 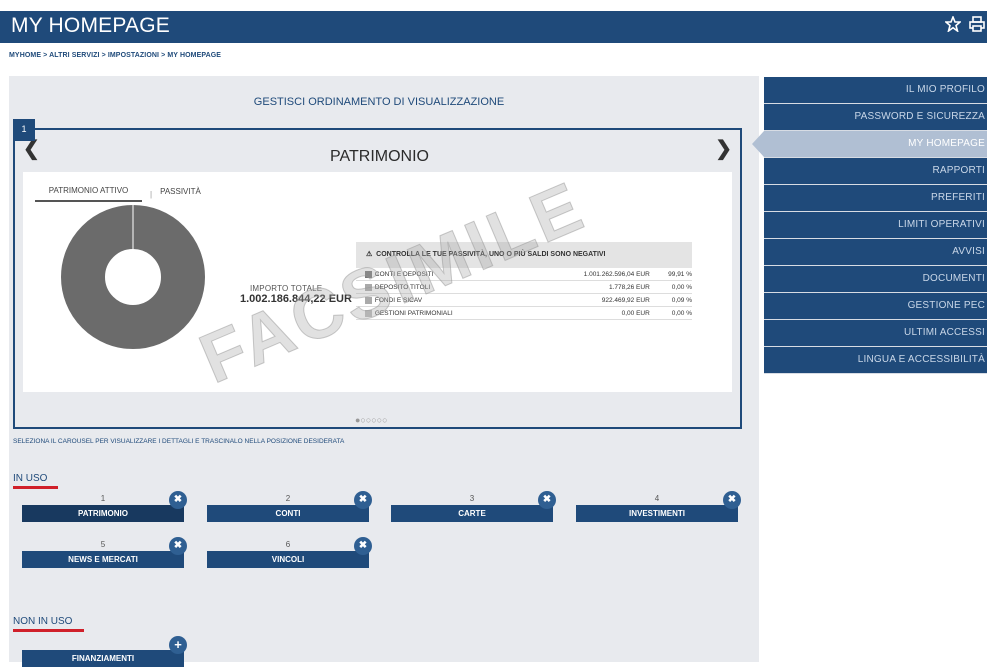 I want to click on chip-investimenti: 4 INVESTIMENTI ✖, so click(x=658, y=507).